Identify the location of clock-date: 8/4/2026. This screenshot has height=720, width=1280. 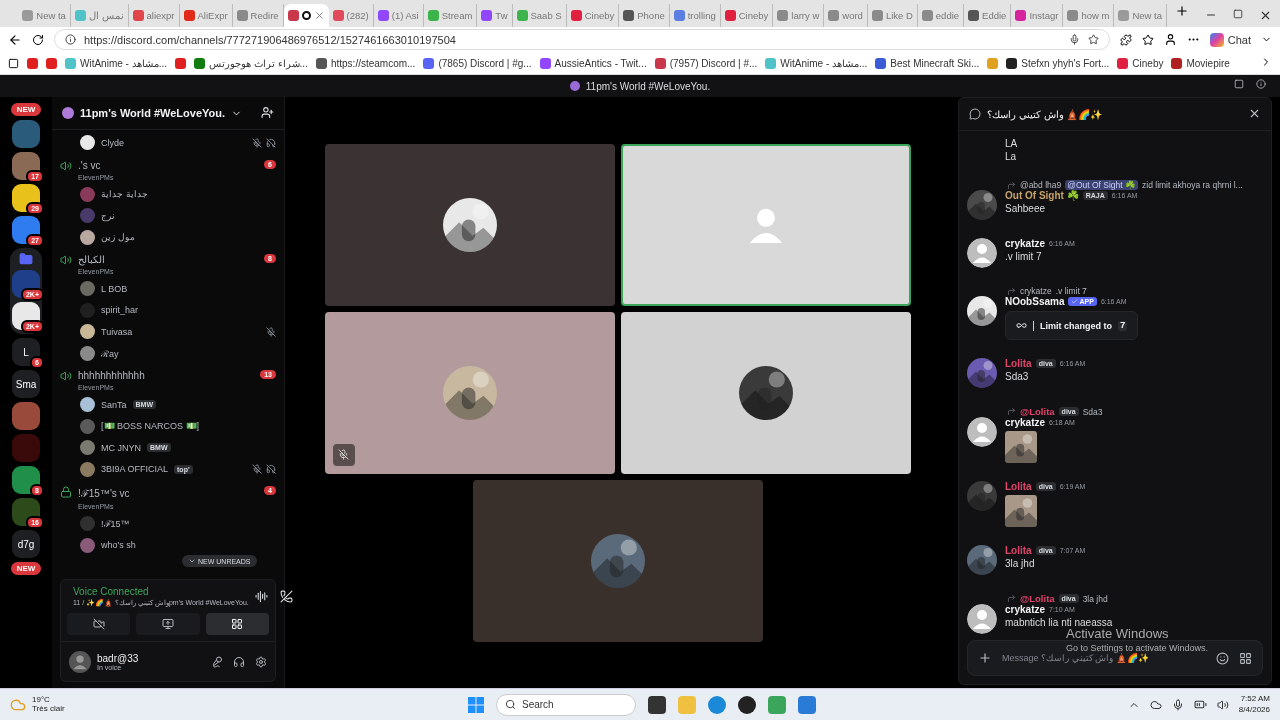
(1254, 709).